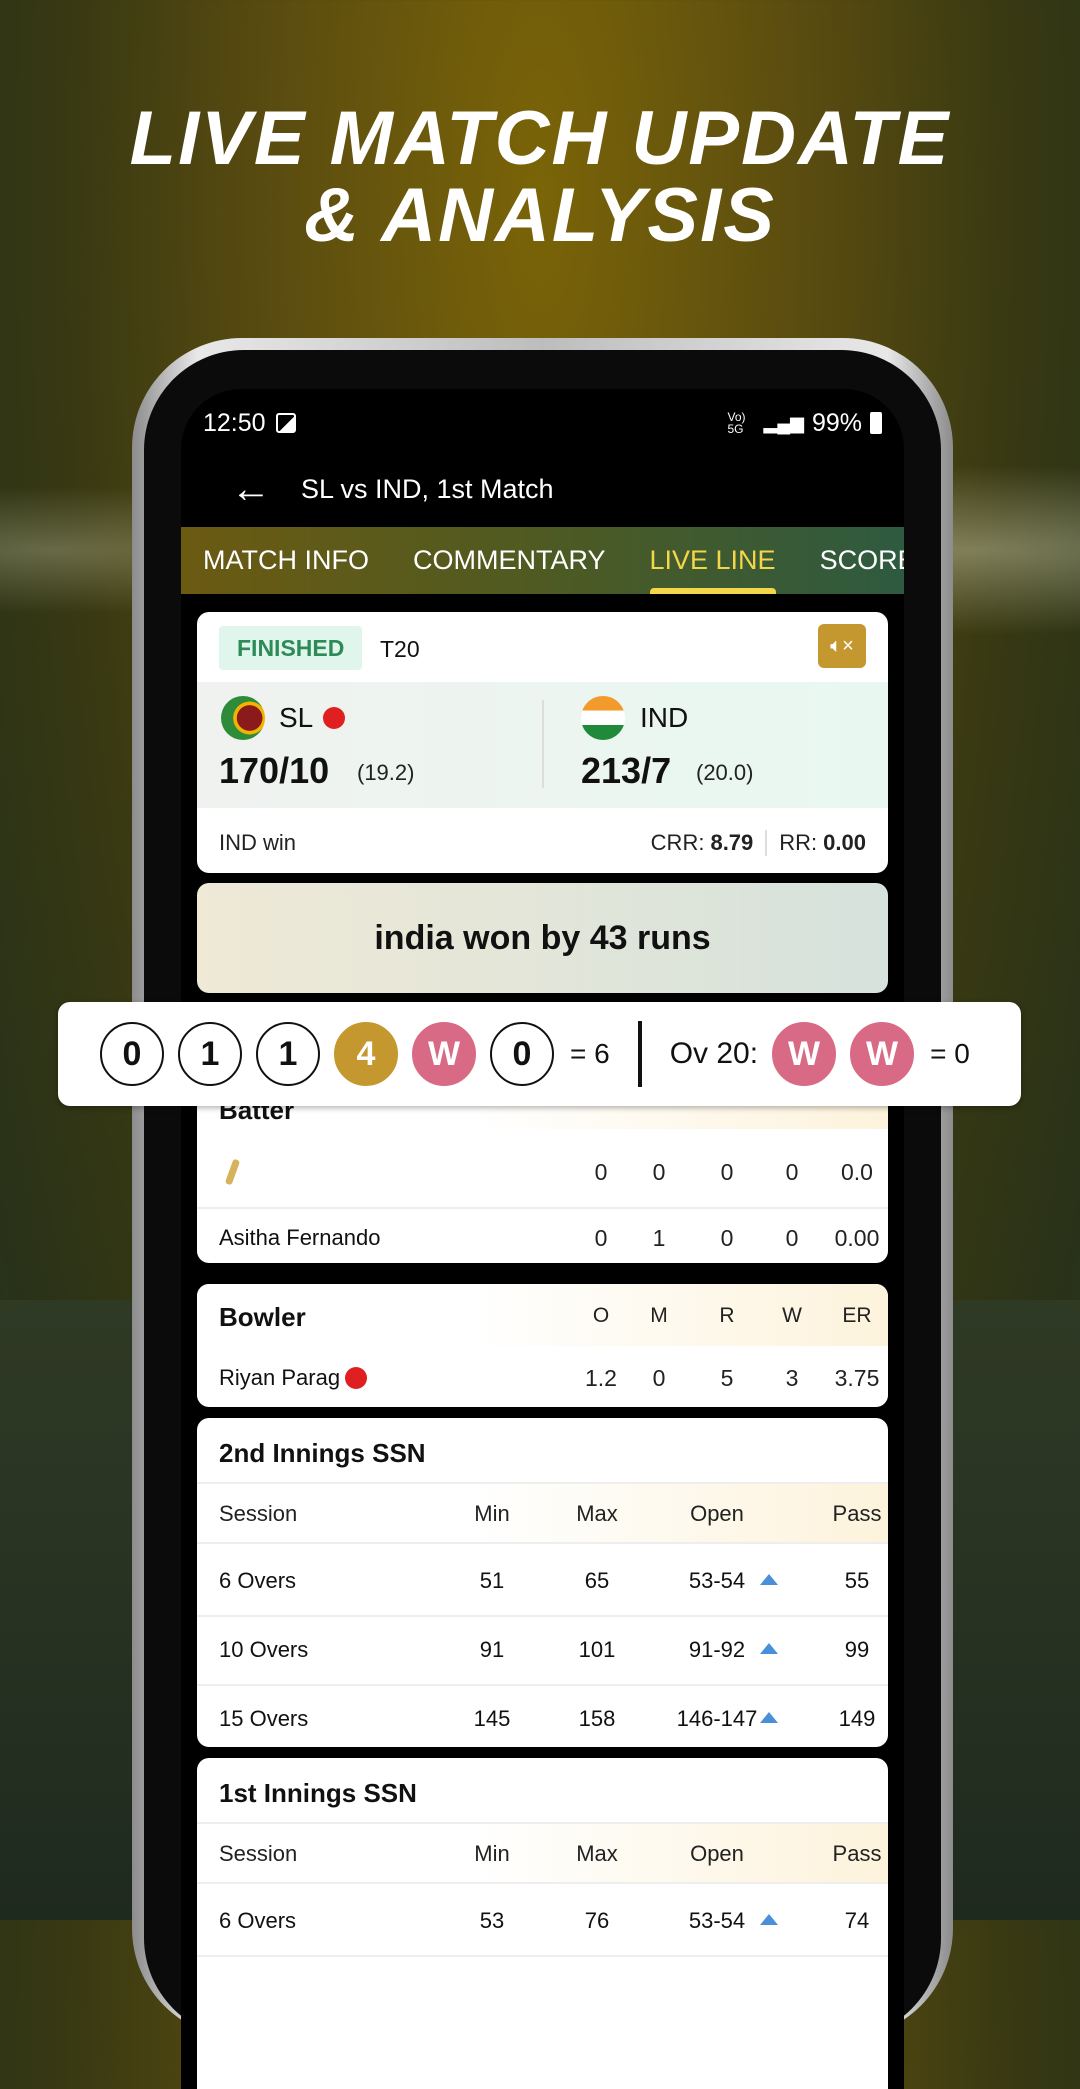 This screenshot has height=2089, width=1080. What do you see at coordinates (262, 1317) in the screenshot?
I see `bowler-title: Bowler` at bounding box center [262, 1317].